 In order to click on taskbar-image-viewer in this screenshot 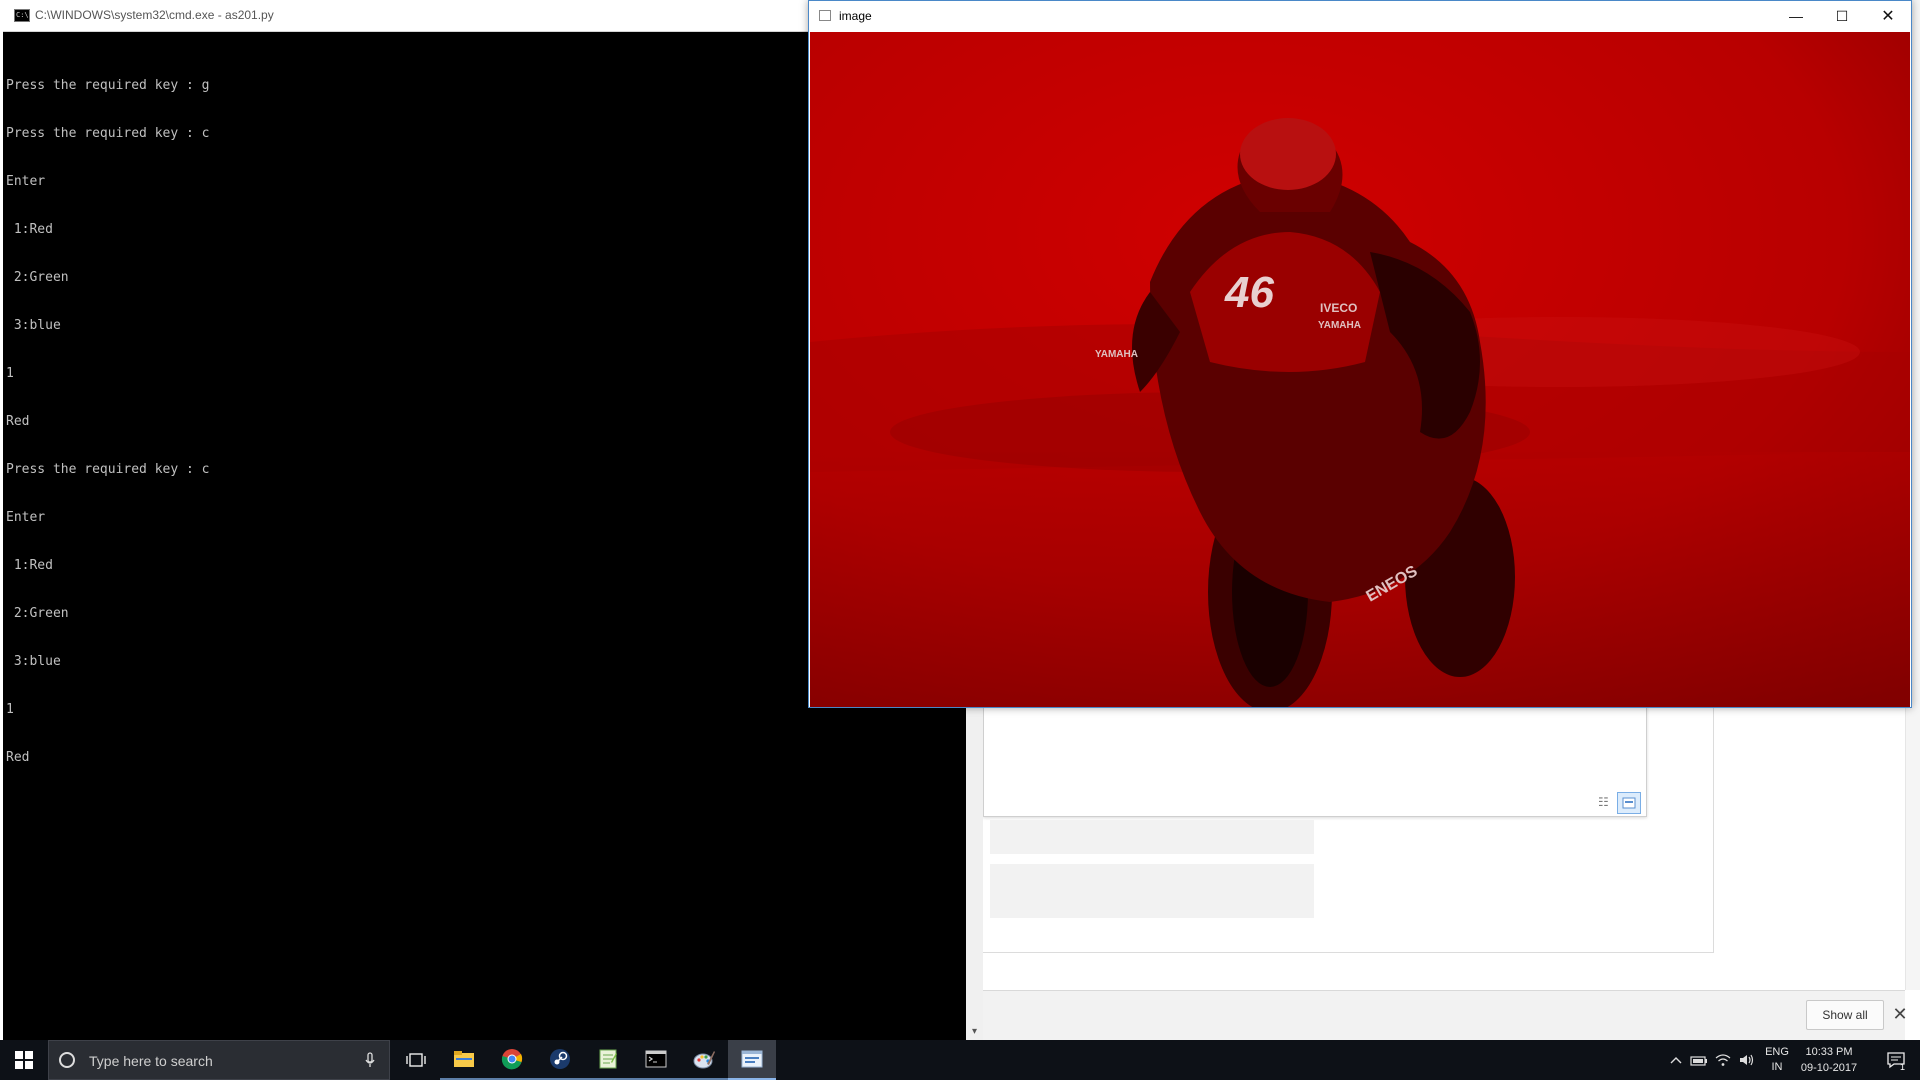, I will do `click(752, 1060)`.